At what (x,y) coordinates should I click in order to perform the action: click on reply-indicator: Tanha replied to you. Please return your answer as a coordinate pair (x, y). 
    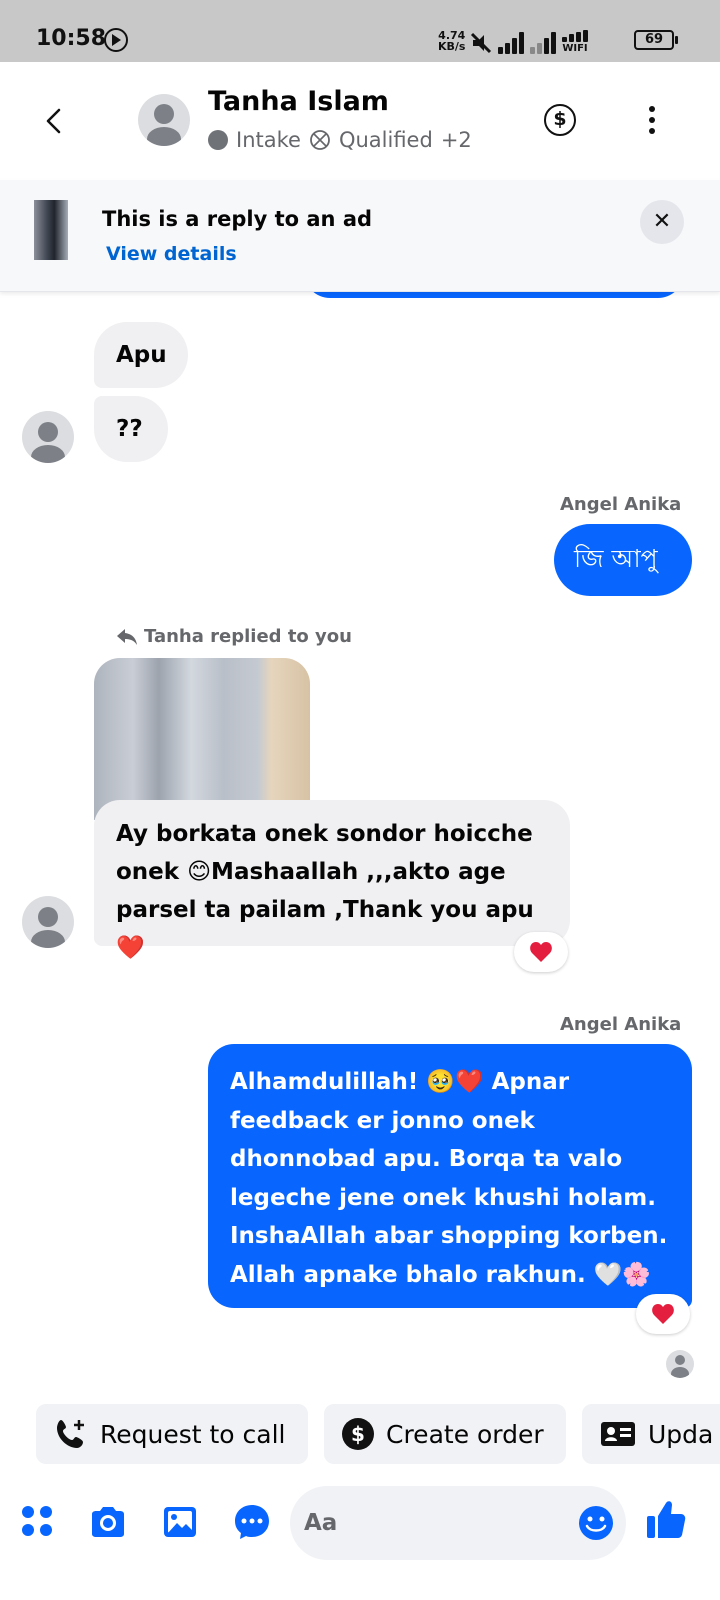
    Looking at the image, I should click on (234, 636).